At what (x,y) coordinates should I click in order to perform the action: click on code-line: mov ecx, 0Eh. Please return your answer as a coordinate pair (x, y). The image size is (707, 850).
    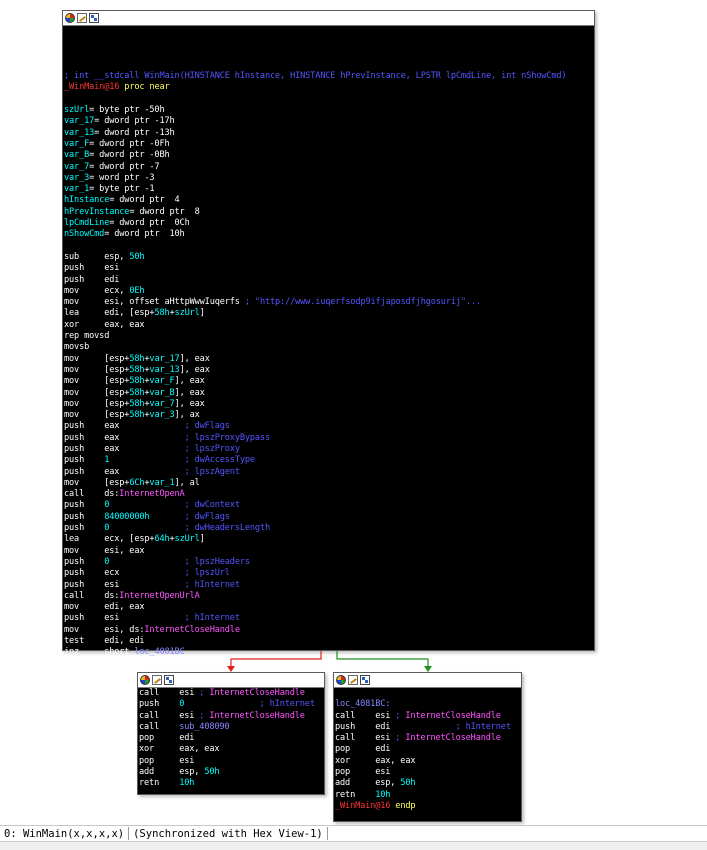
    Looking at the image, I should click on (329, 291).